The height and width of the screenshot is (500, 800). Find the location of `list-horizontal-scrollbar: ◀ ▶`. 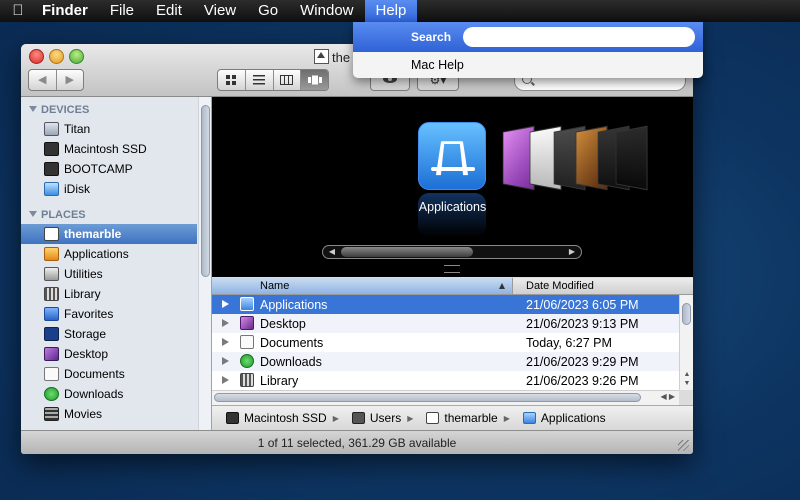

list-horizontal-scrollbar: ◀ ▶ is located at coordinates (445, 397).